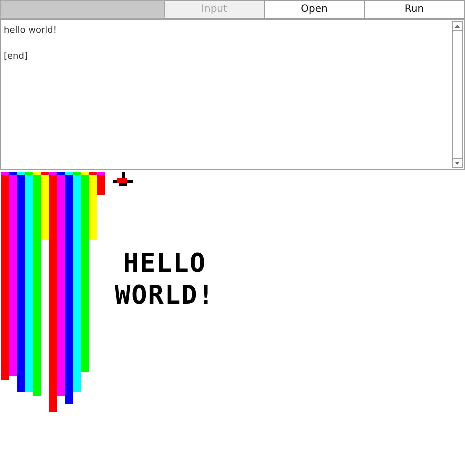  I want to click on toolbar-button: Run, so click(415, 9).